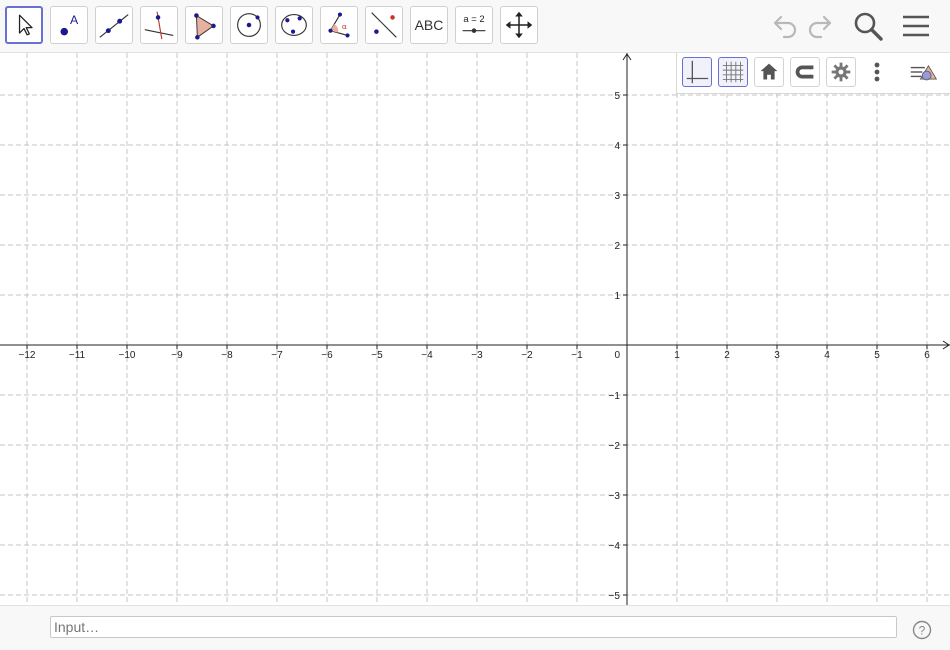  I want to click on slider-tool-label: a = 2, so click(473, 19).